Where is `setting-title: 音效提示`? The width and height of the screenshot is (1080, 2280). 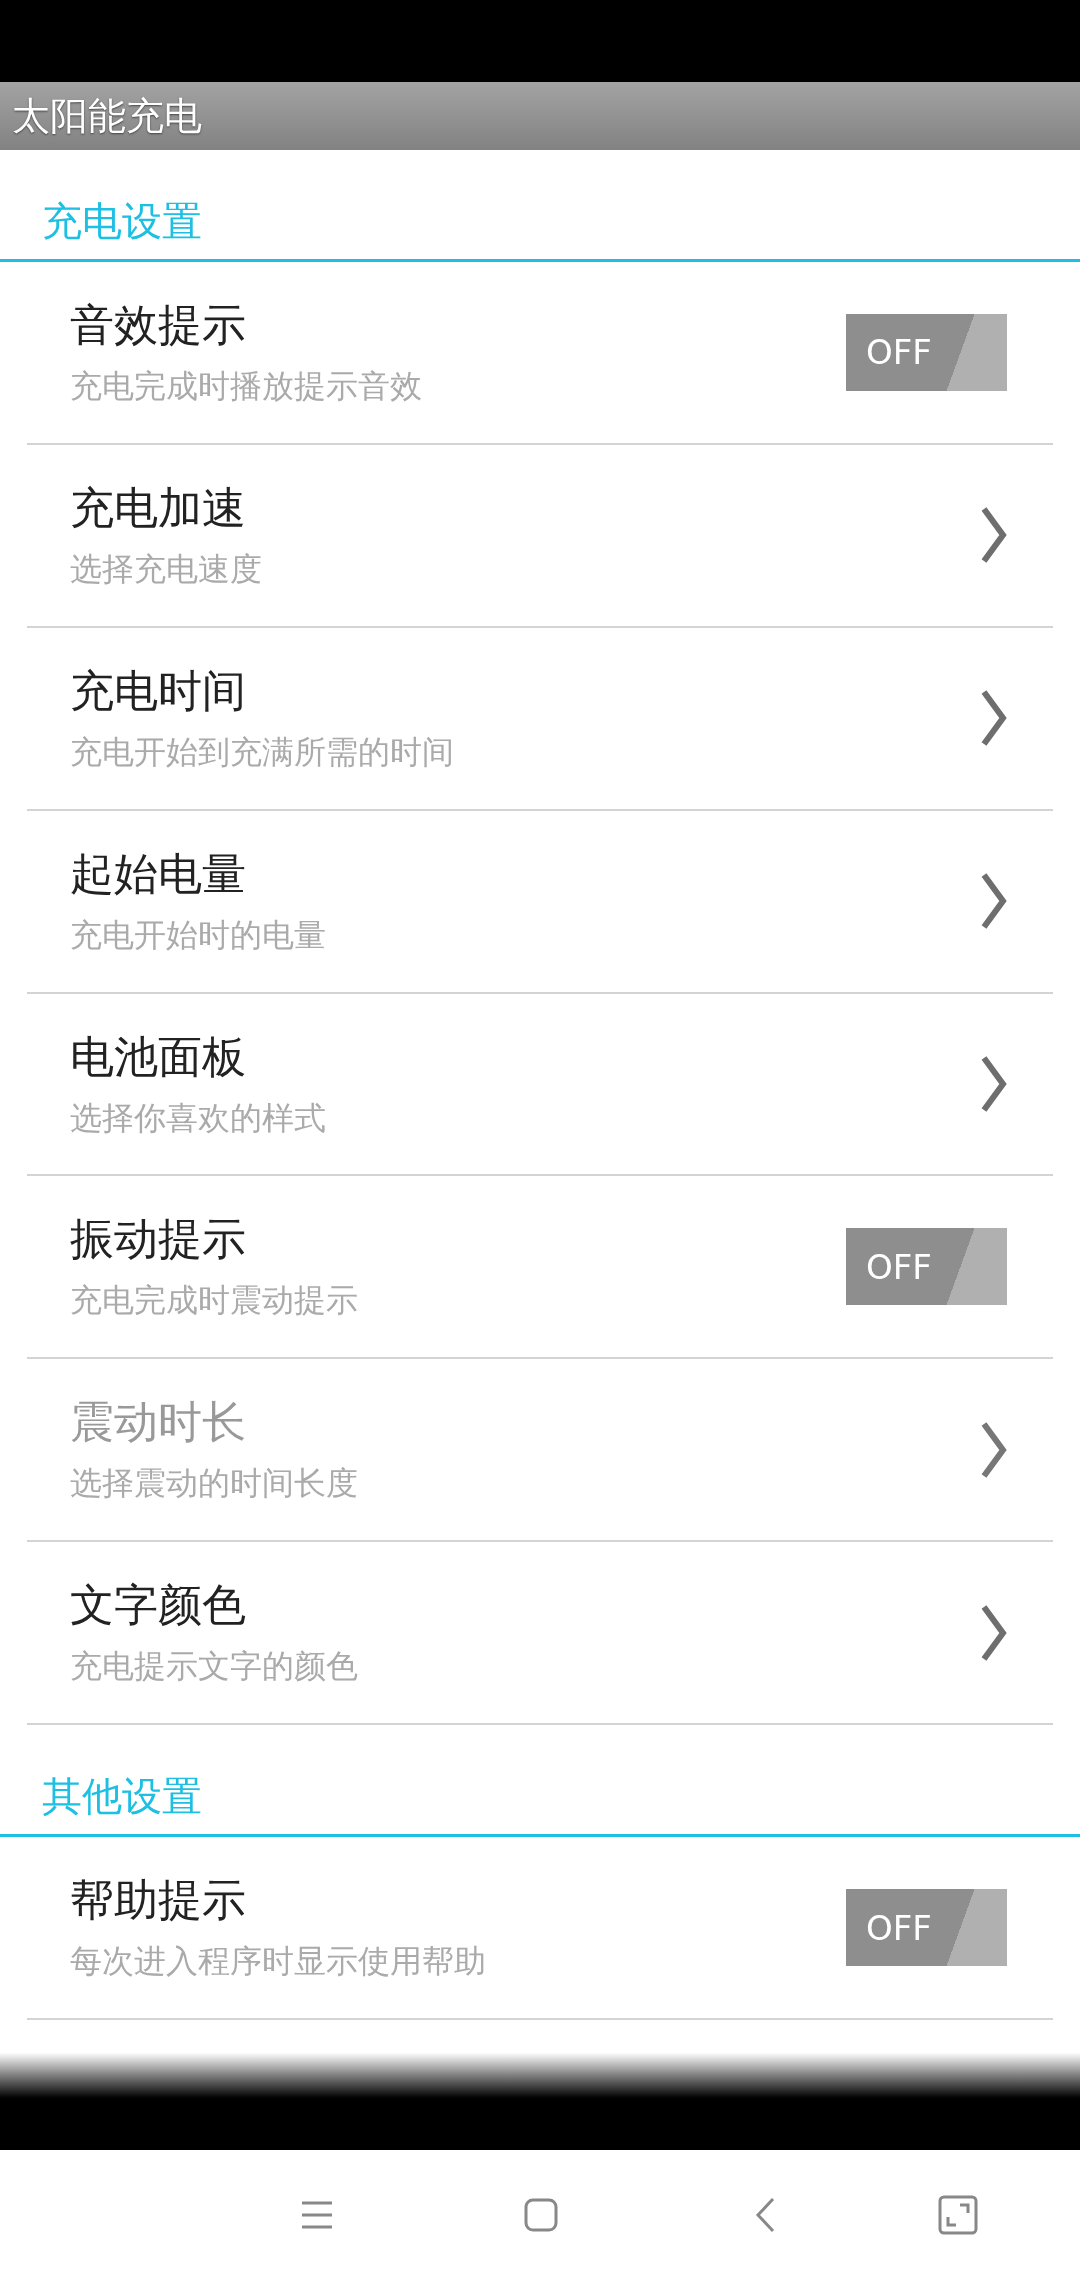
setting-title: 音效提示 is located at coordinates (158, 324).